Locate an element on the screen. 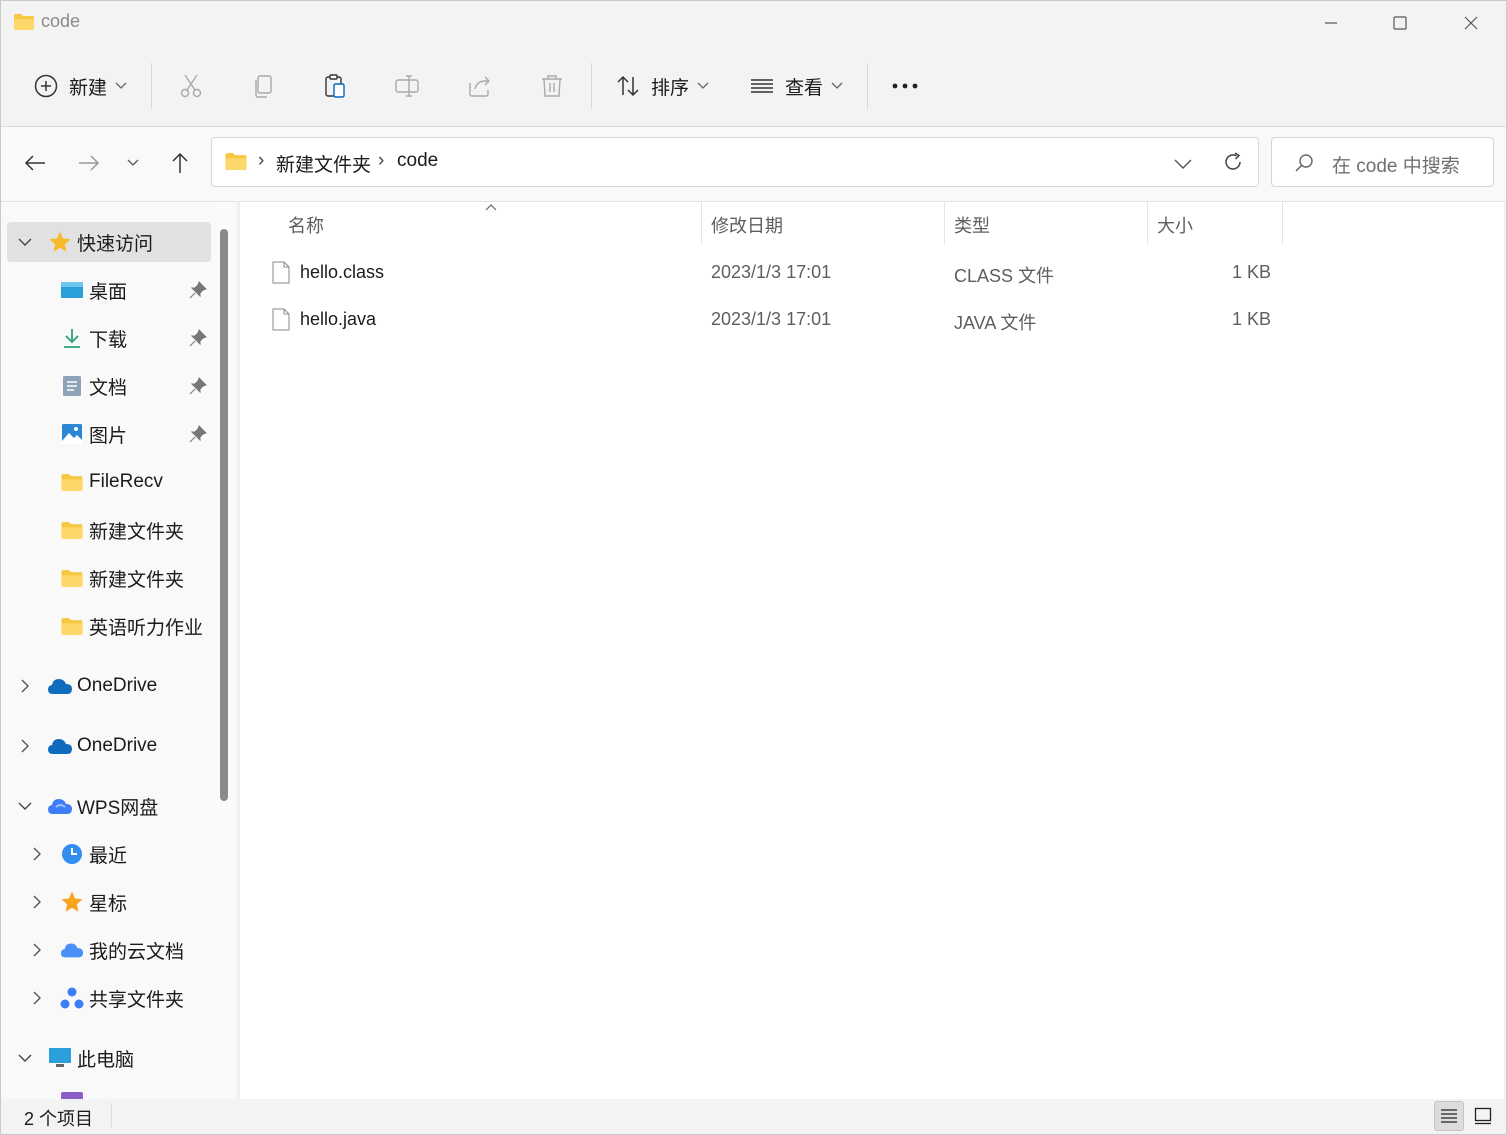 This screenshot has height=1135, width=1507. search-input: 在 code 中搜索 is located at coordinates (1396, 164).